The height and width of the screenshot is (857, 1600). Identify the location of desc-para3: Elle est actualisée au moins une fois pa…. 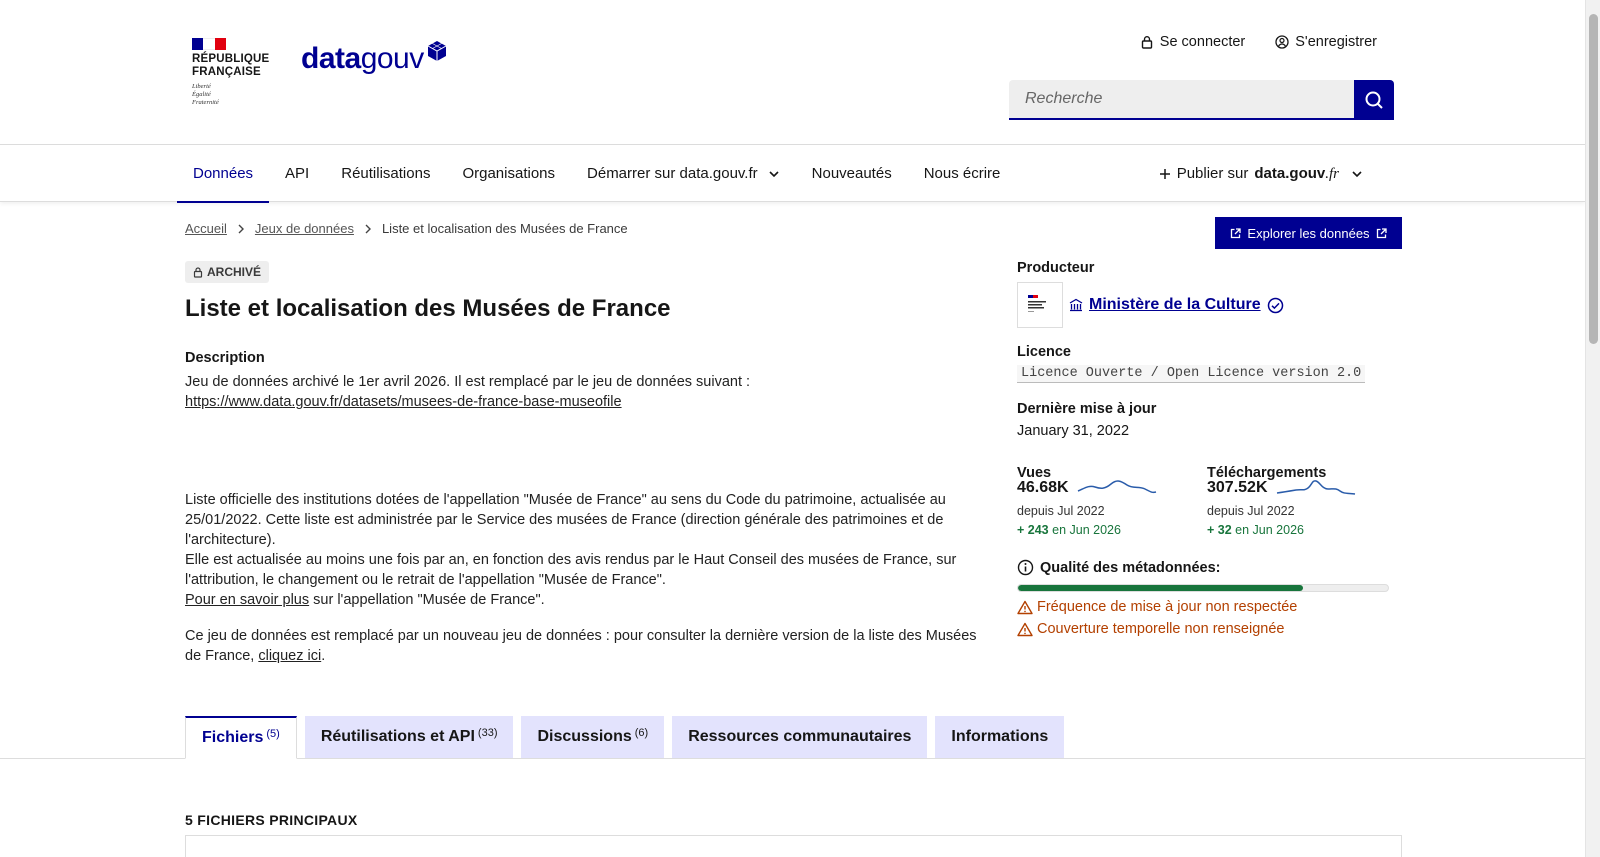
(571, 570).